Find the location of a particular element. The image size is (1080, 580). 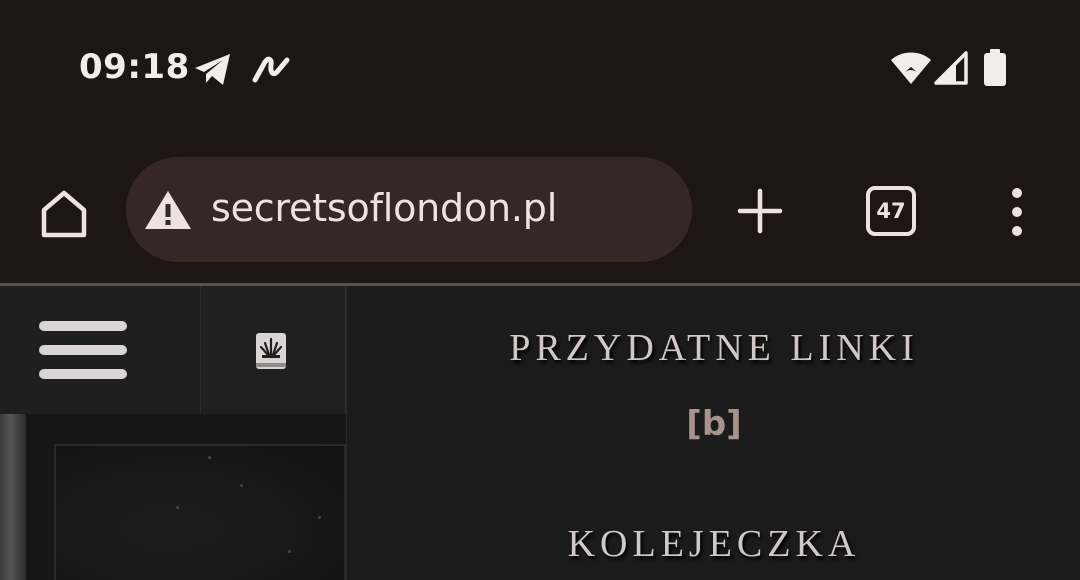

book-button is located at coordinates (273, 356).